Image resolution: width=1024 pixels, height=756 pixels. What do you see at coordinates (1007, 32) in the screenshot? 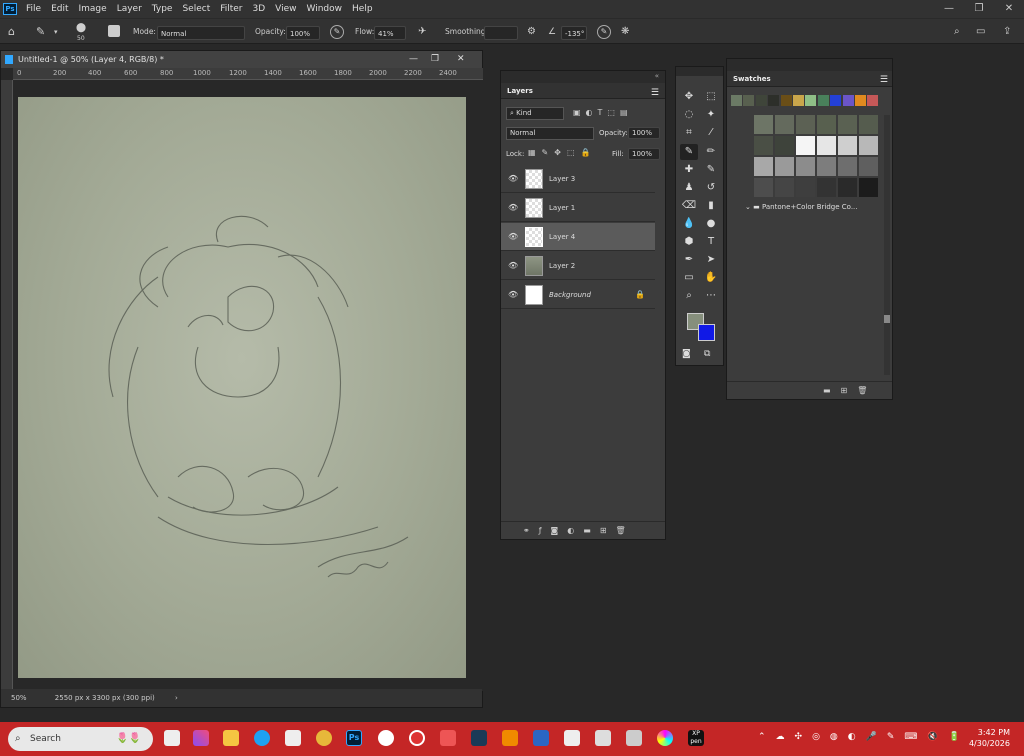
I see `share-icon: ⇪` at bounding box center [1007, 32].